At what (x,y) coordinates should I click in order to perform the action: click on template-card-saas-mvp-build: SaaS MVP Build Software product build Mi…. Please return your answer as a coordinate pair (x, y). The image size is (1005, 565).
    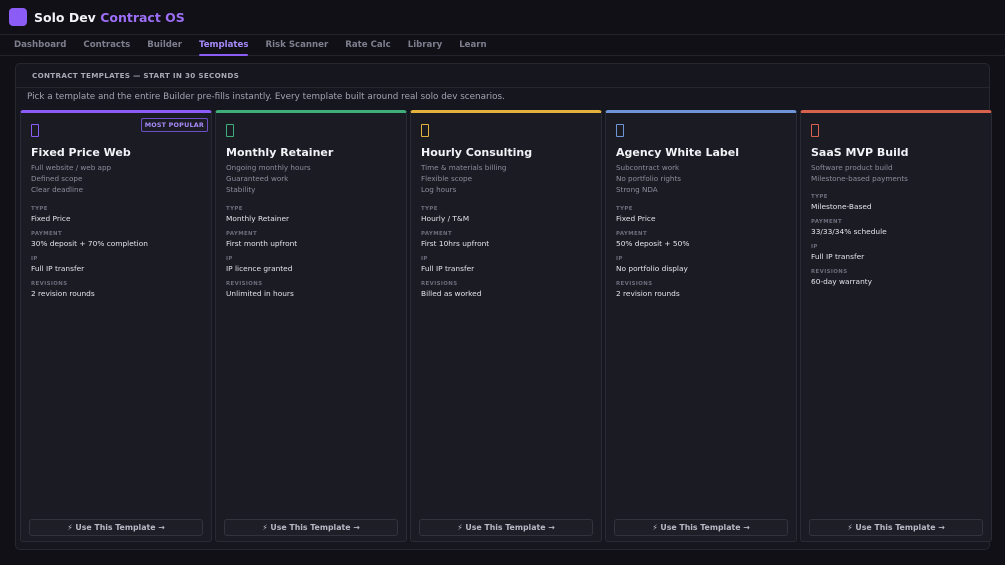
    Looking at the image, I should click on (896, 326).